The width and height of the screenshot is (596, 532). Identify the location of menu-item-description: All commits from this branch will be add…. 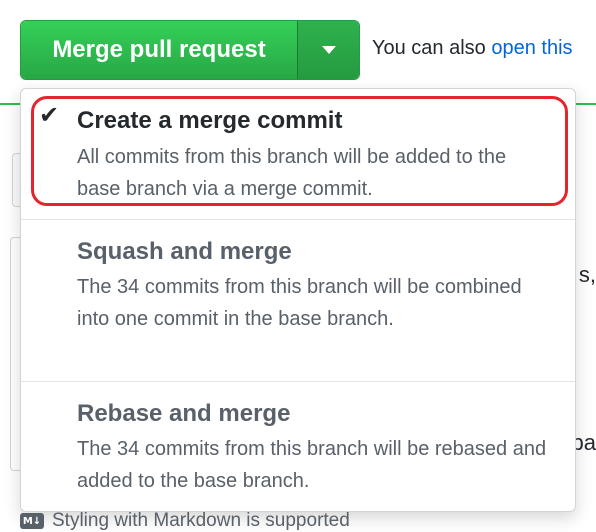
(292, 173).